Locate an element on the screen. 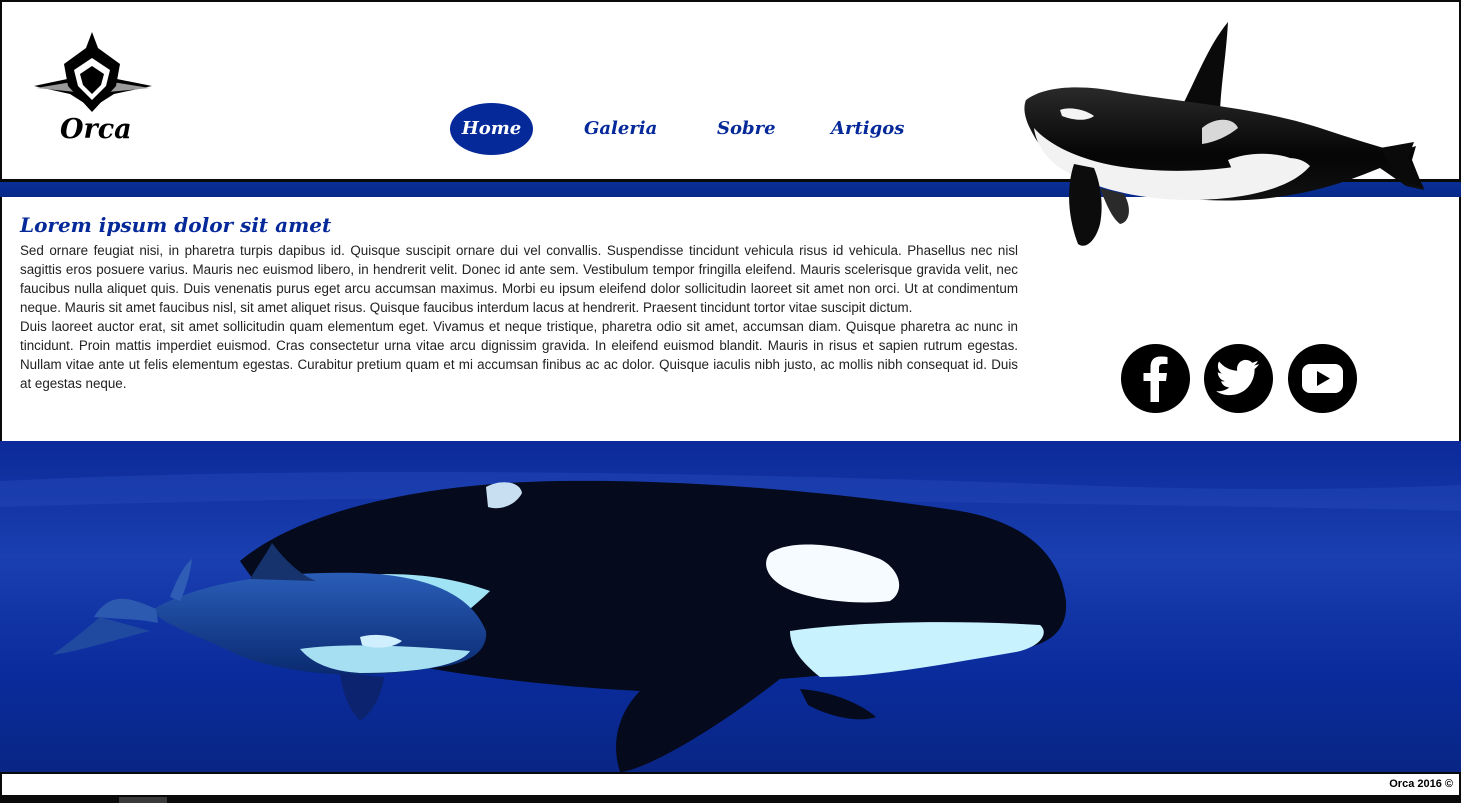 The width and height of the screenshot is (1461, 803). nav-item-home: Home is located at coordinates (491, 129).